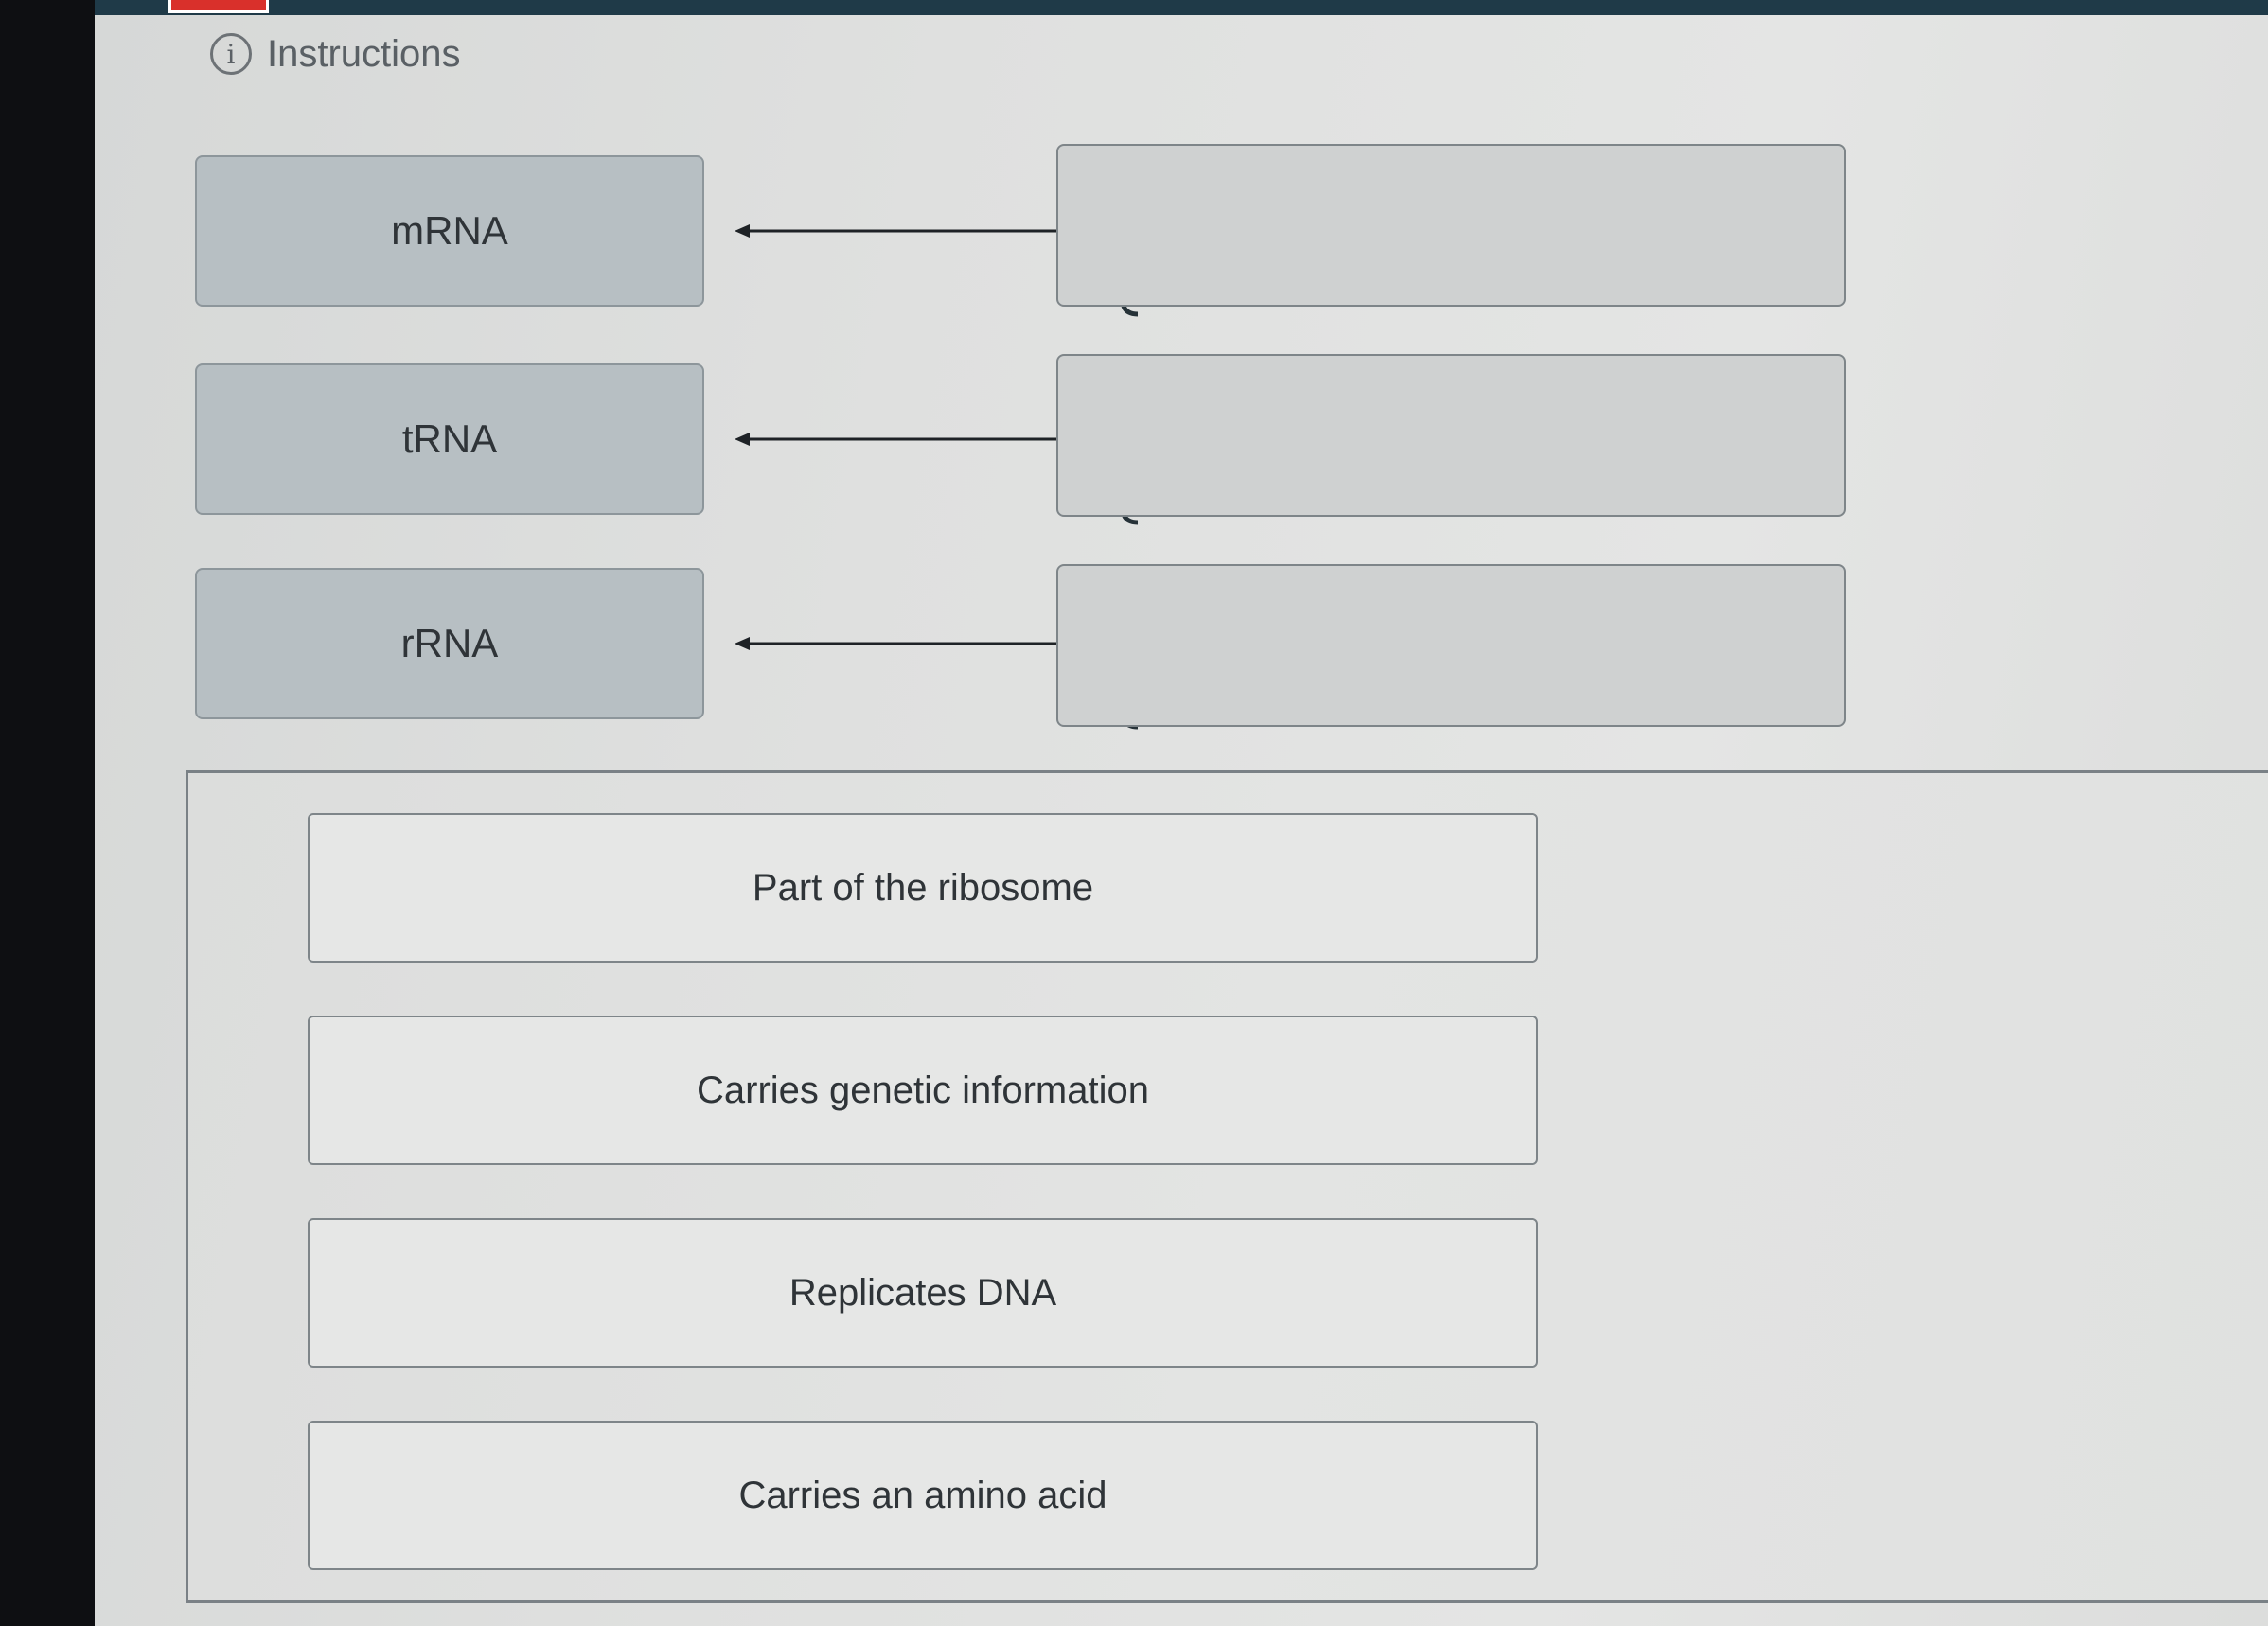 The width and height of the screenshot is (2268, 1626). Describe the element at coordinates (1451, 225) in the screenshot. I see `drop-zone-mrna` at that location.